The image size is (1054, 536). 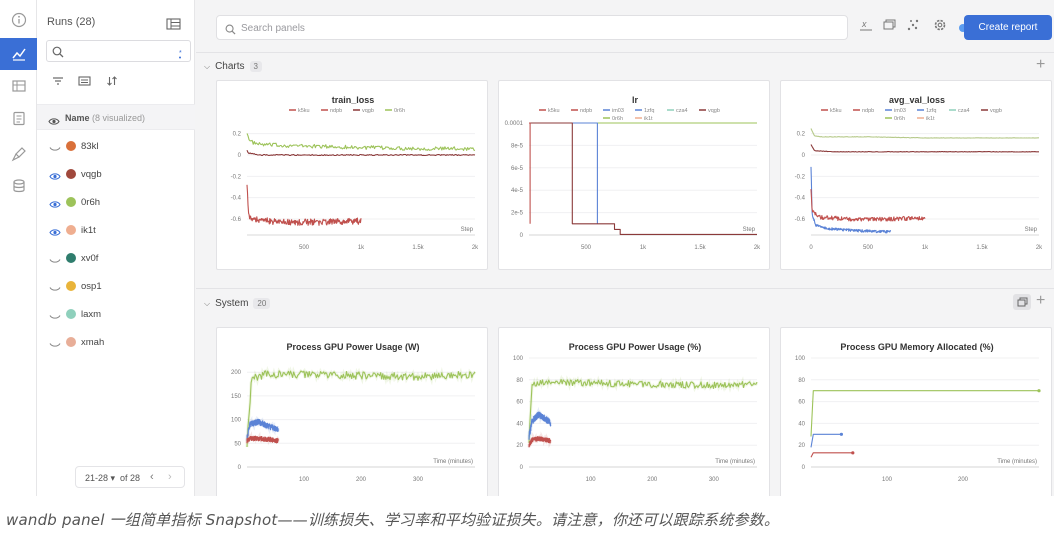 What do you see at coordinates (116, 230) in the screenshot?
I see `run-row: ik1t` at bounding box center [116, 230].